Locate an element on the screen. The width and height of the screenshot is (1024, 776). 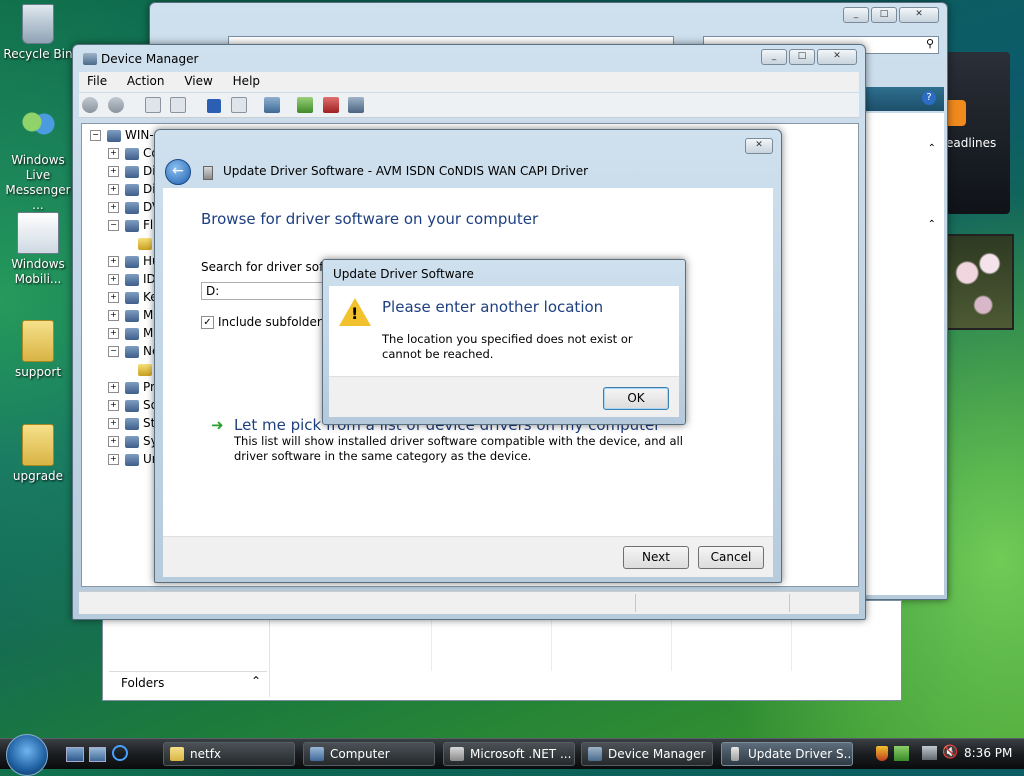
forward-arrow-icon is located at coordinates (115, 105).